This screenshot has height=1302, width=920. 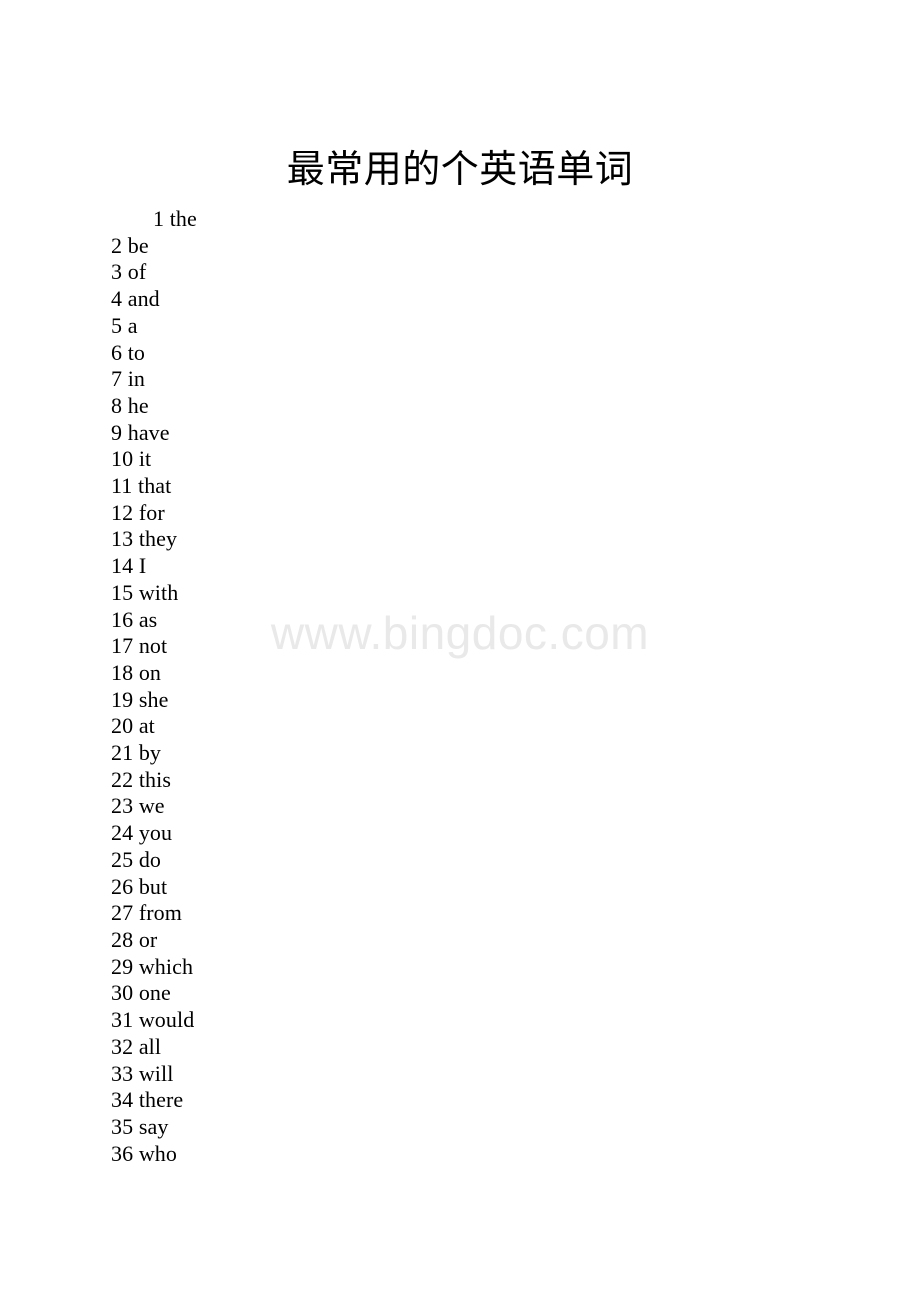 I want to click on list-item-word: at, so click(x=146, y=726).